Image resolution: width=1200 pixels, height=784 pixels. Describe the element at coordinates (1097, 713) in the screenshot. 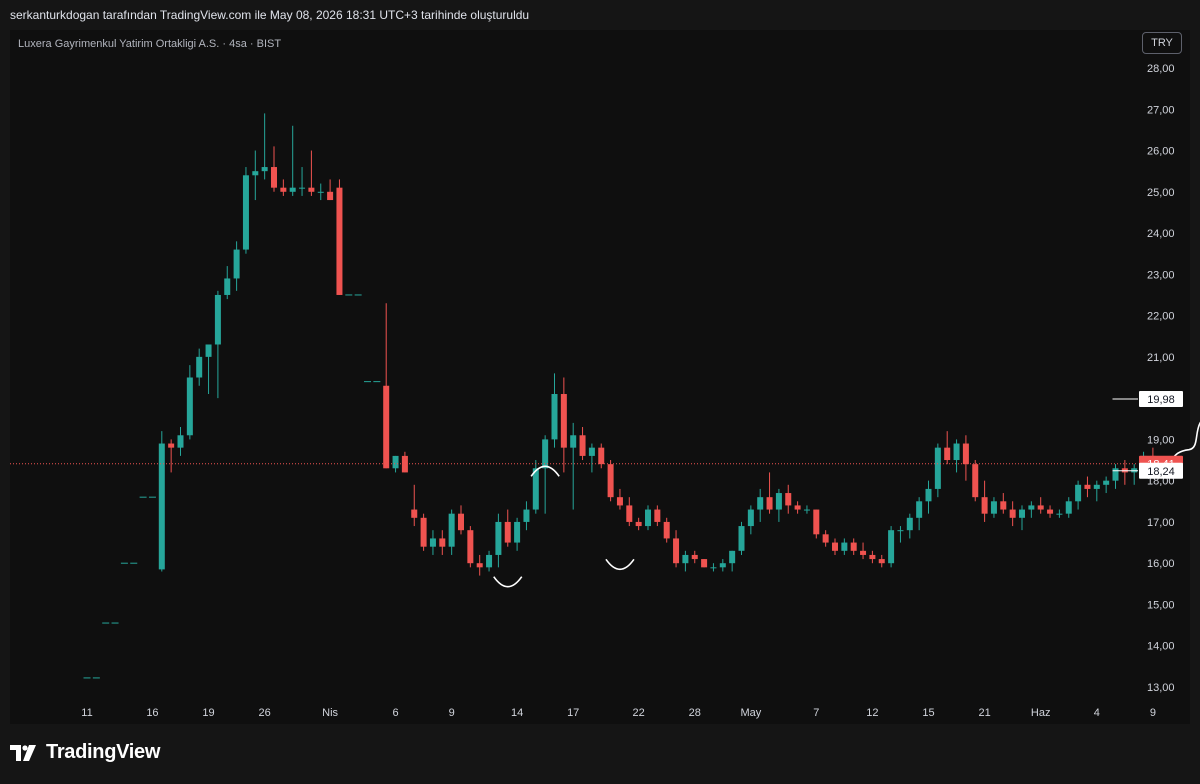

I see `time-tick-label: 4` at that location.